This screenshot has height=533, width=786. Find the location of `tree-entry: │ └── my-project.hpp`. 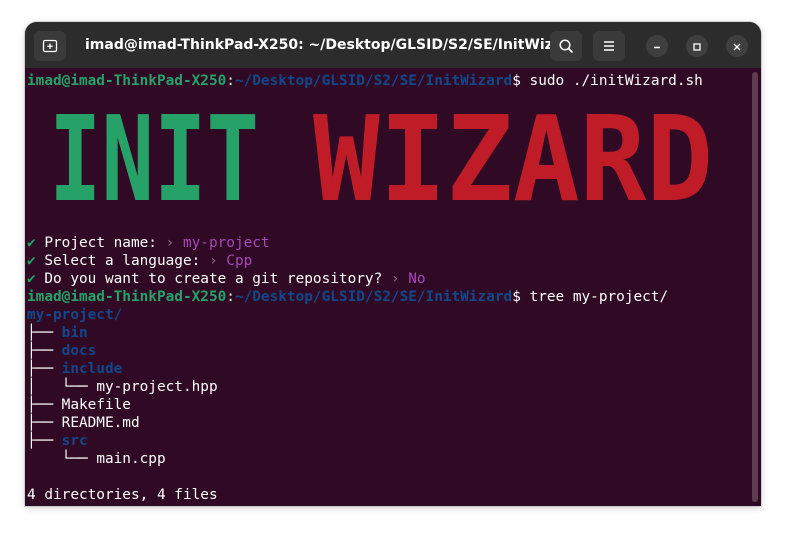

tree-entry: │ └── my-project.hpp is located at coordinates (122, 387).